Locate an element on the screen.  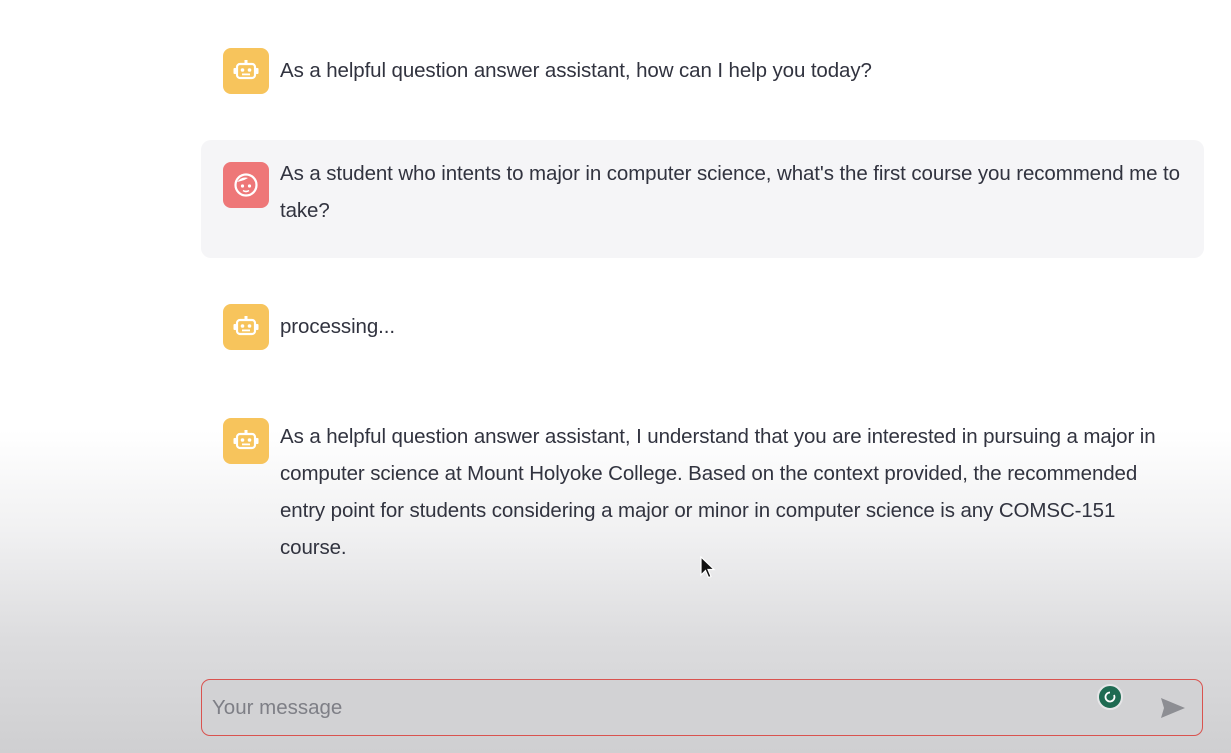
grammarly-icon is located at coordinates (1110, 697).